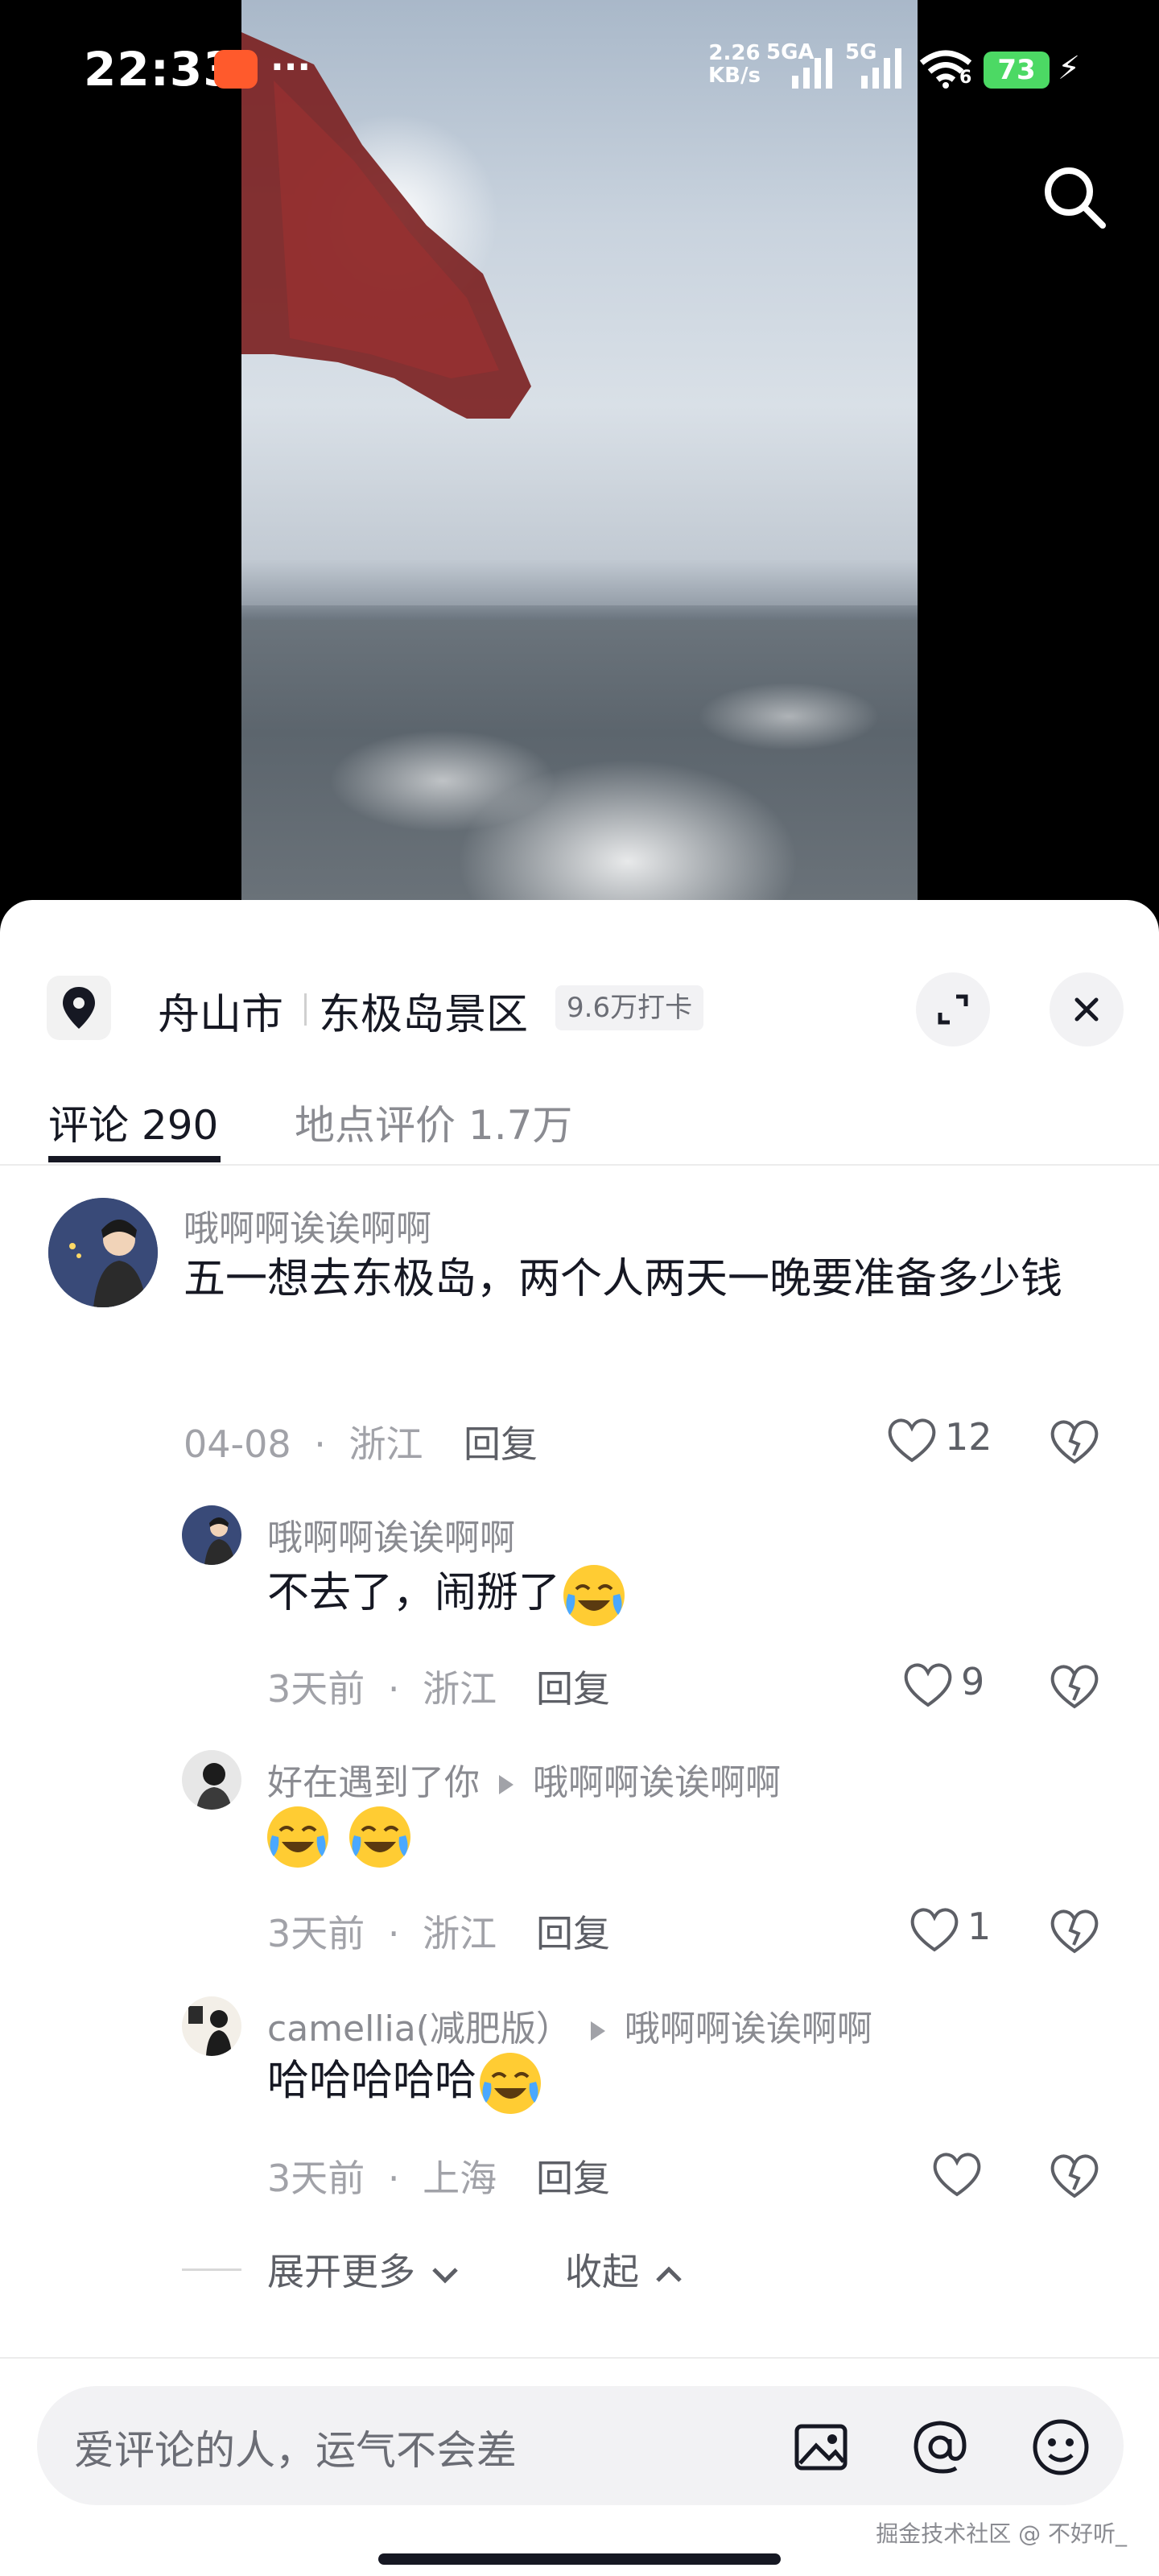 The height and width of the screenshot is (2576, 1159). What do you see at coordinates (940, 2447) in the screenshot?
I see `at-icon` at bounding box center [940, 2447].